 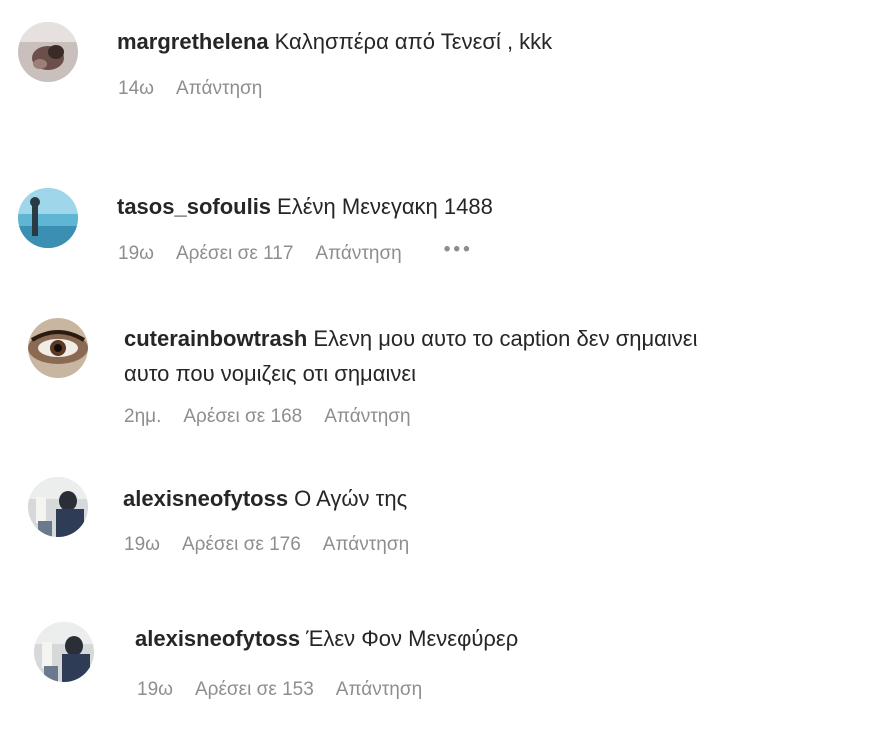 I want to click on comment-body: Ελενη μου αυτο το caption δεν σημαινει, so click(x=505, y=338).